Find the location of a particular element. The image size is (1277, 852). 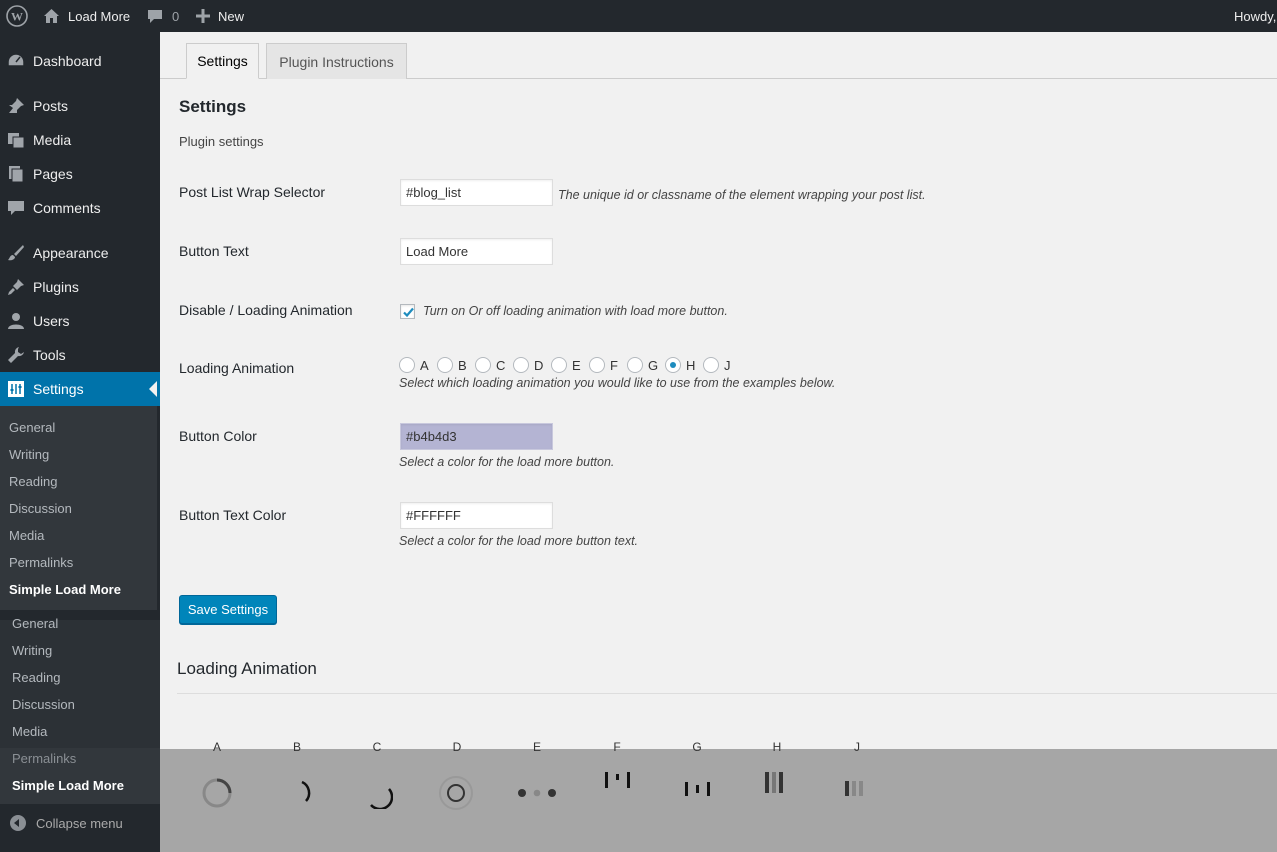

preview-label-b: B is located at coordinates (296, 747).